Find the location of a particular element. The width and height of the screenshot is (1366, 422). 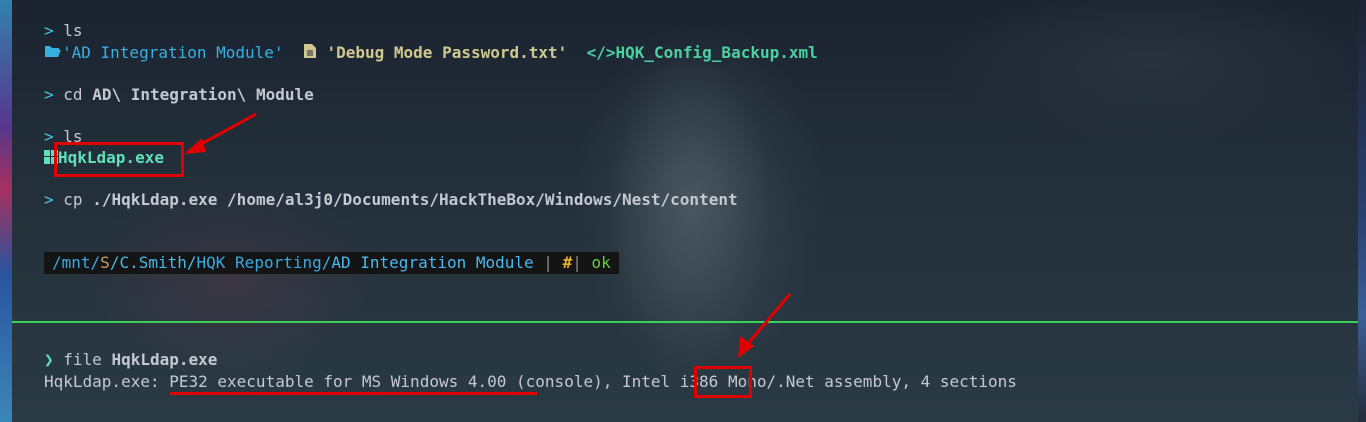

terminal-line-cd: > cd AD\ Integration\ Module is located at coordinates (179, 95).